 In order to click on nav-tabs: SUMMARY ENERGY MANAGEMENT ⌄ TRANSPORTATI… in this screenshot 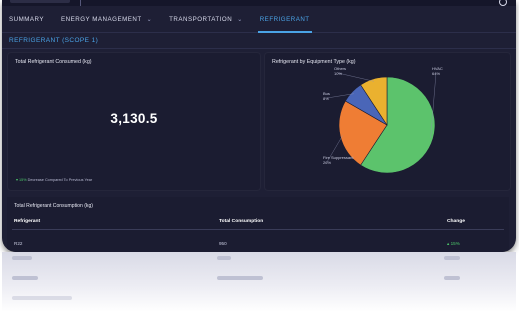, I will do `click(259, 19)`.